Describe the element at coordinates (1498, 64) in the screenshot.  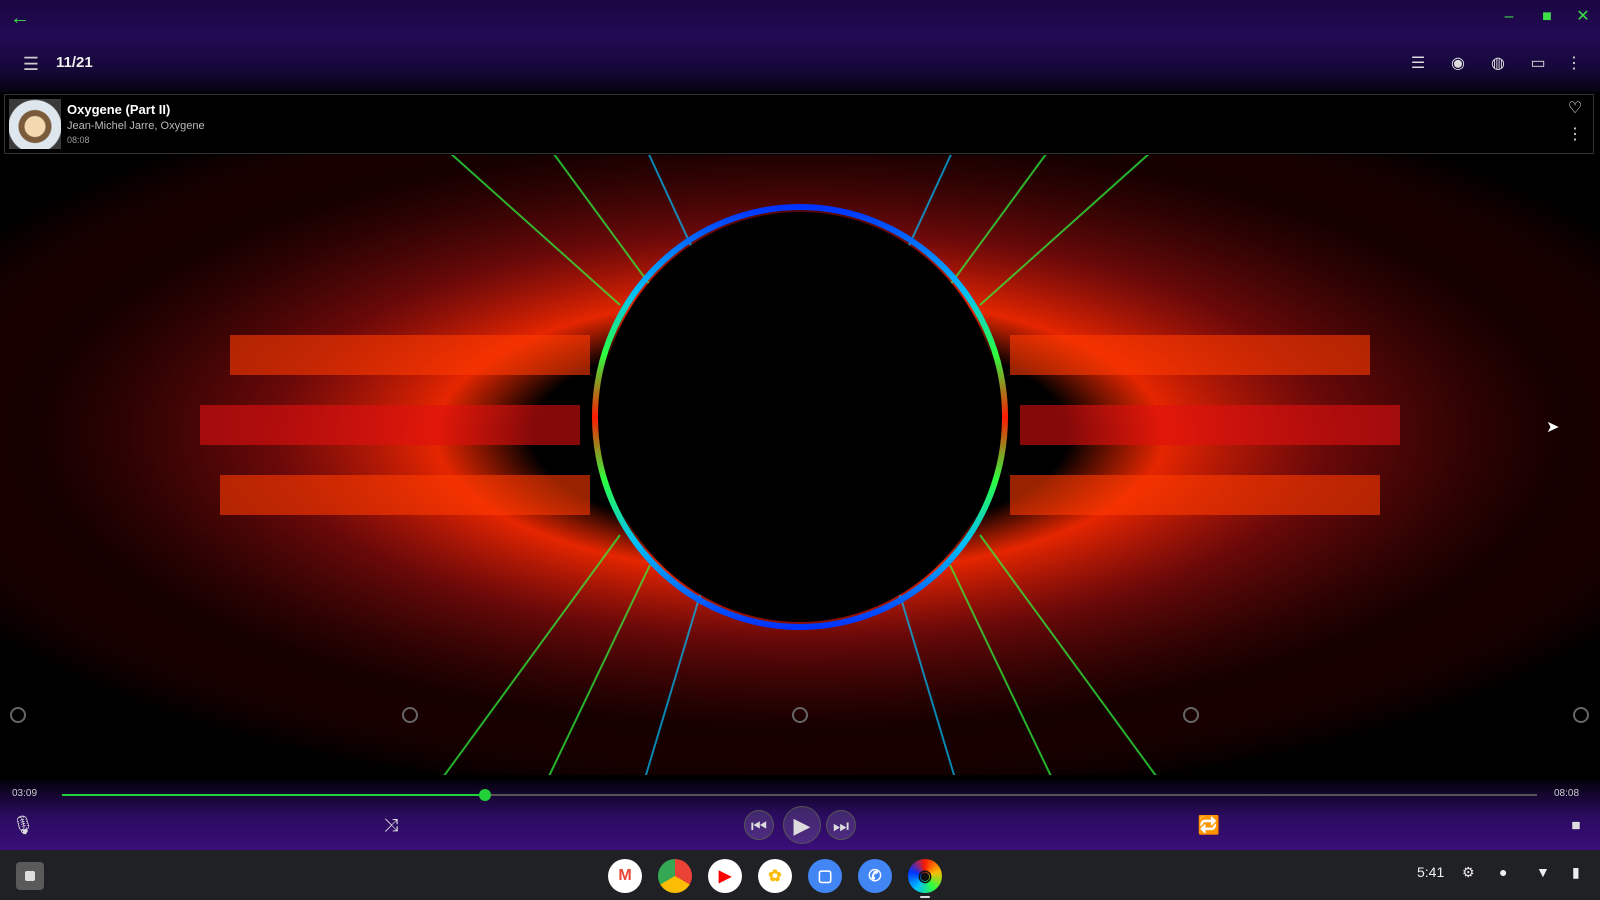
I see `palette-icon: ◍` at that location.